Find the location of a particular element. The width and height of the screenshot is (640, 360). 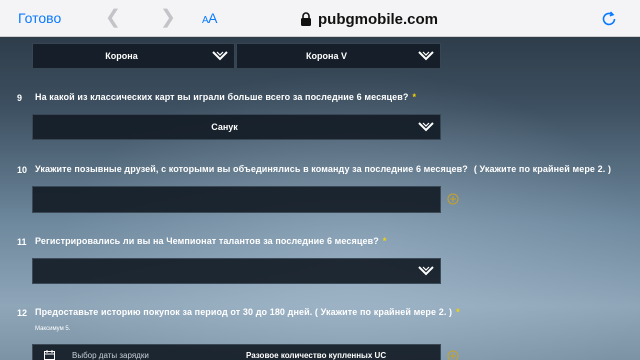

calendar-icon is located at coordinates (49, 355).